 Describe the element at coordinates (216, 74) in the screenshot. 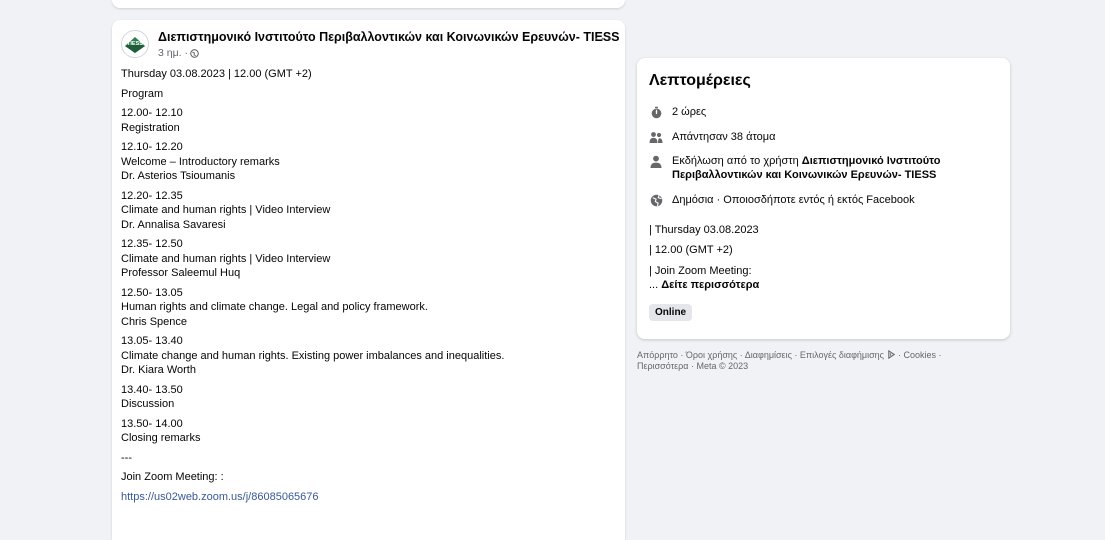

I see `post-line: Thursday 03.08.2023 | 12.00 (GMT +2)` at that location.